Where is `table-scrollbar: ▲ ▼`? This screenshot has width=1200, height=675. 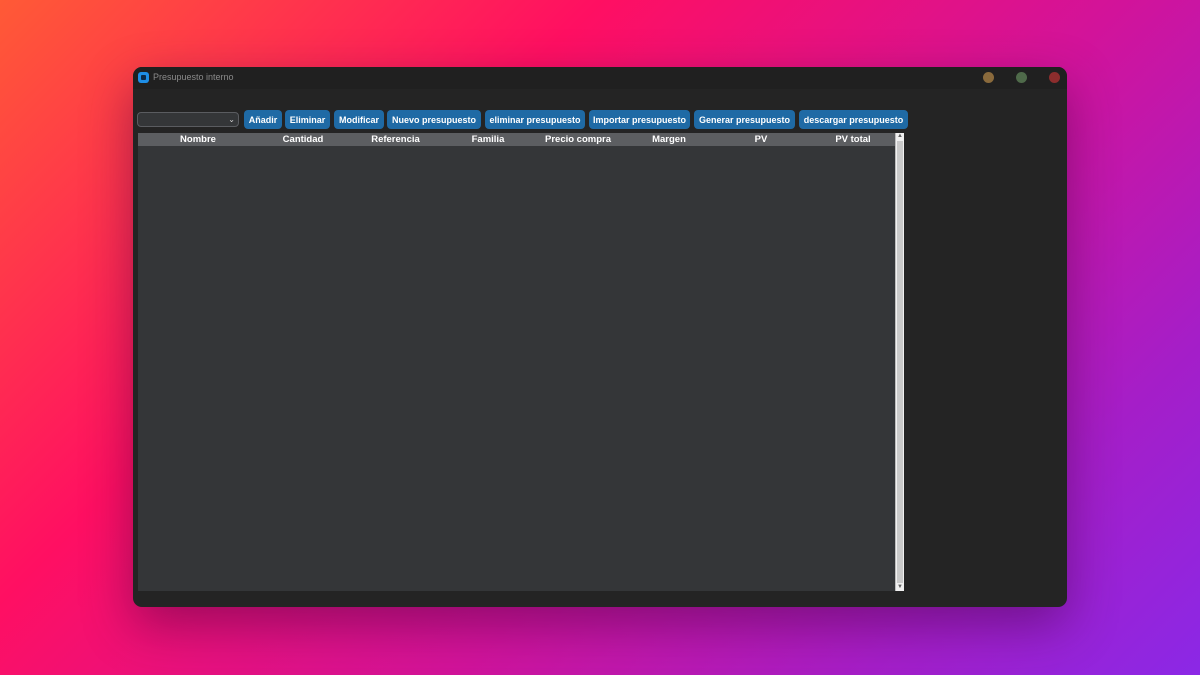
table-scrollbar: ▲ ▼ is located at coordinates (899, 362).